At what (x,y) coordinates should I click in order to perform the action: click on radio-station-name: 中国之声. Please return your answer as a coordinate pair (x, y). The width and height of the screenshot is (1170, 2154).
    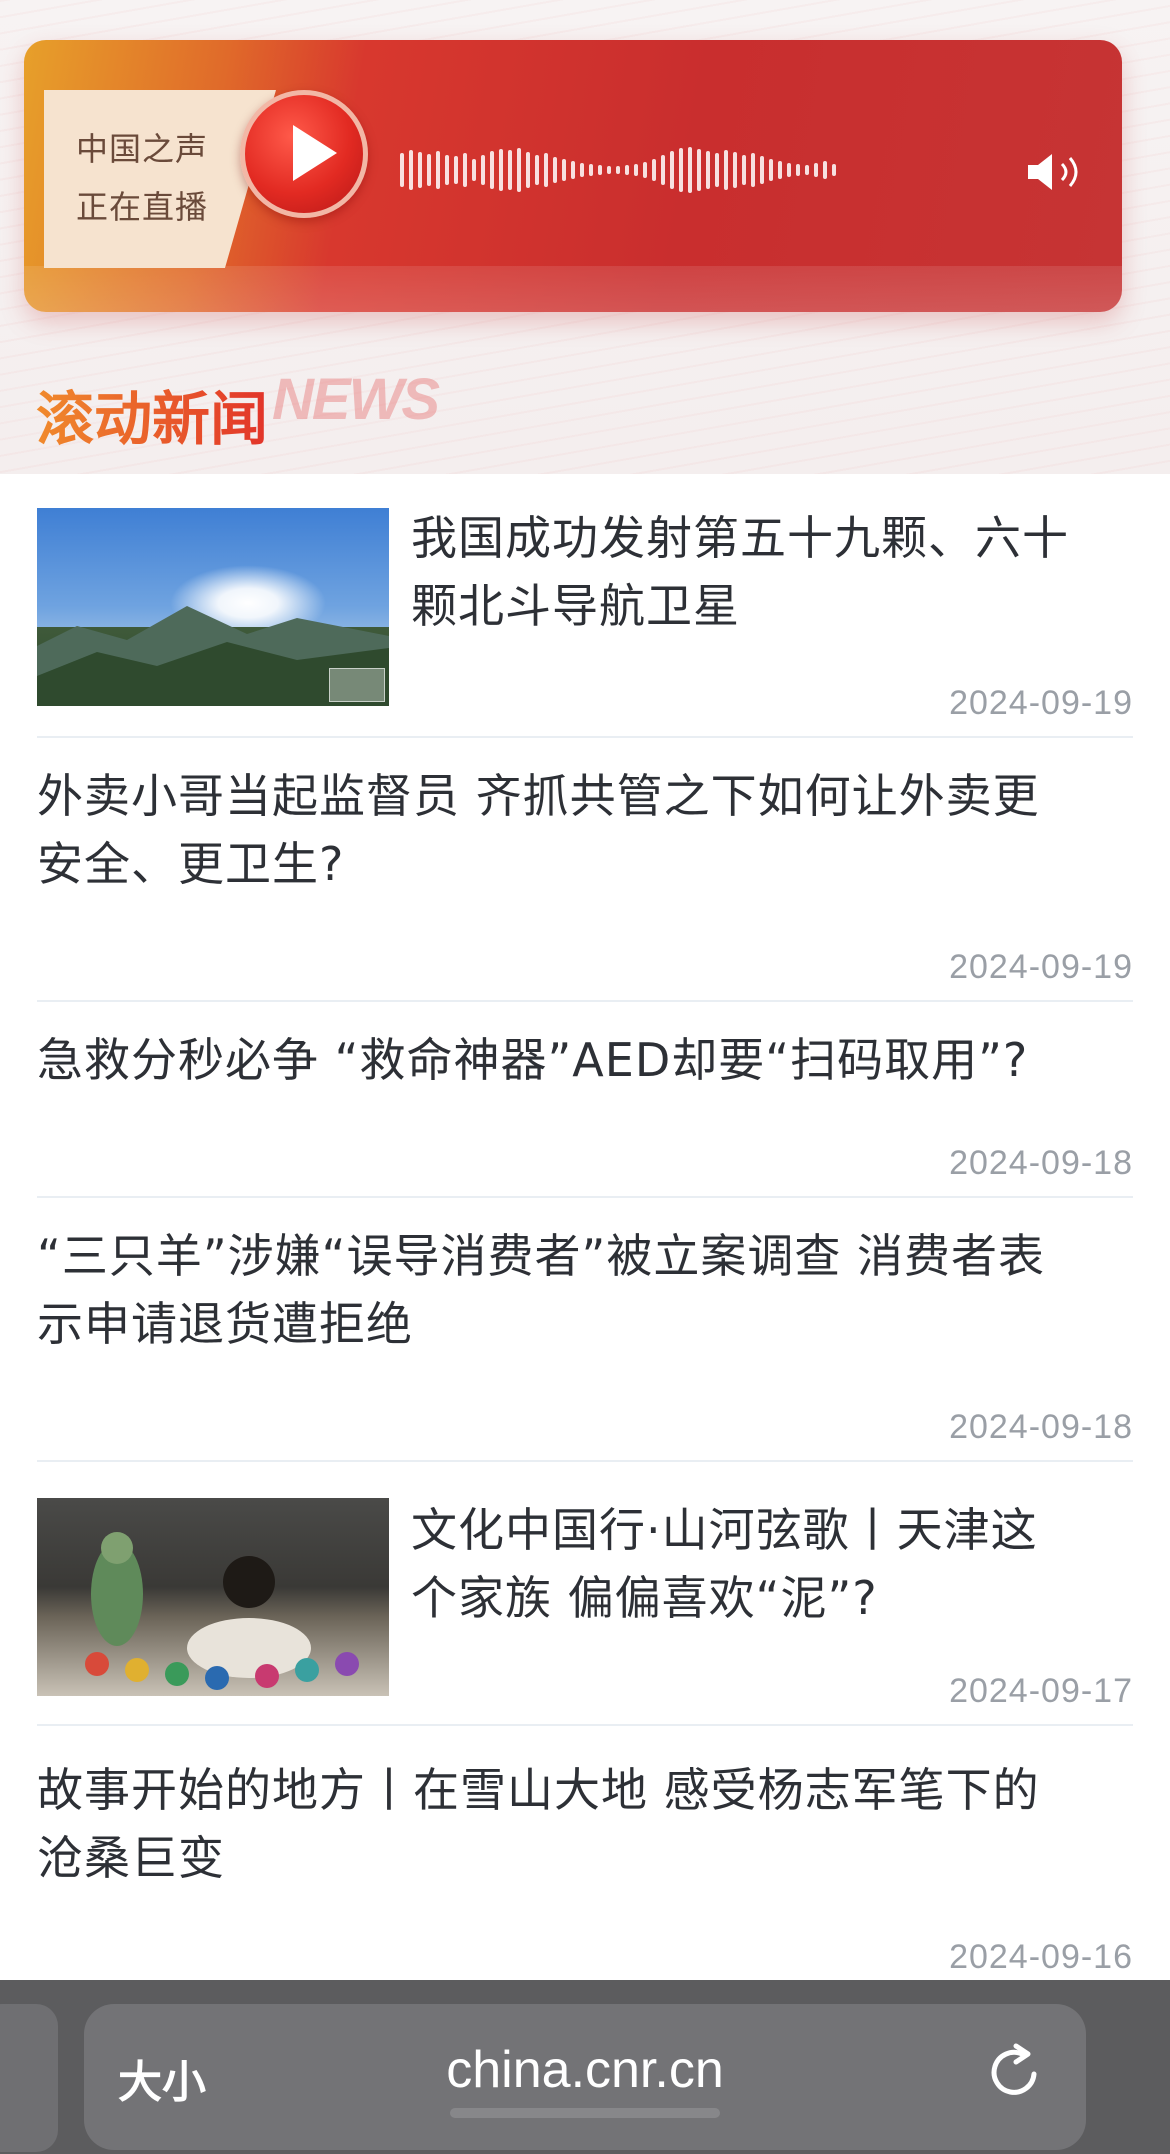
    Looking at the image, I should click on (142, 149).